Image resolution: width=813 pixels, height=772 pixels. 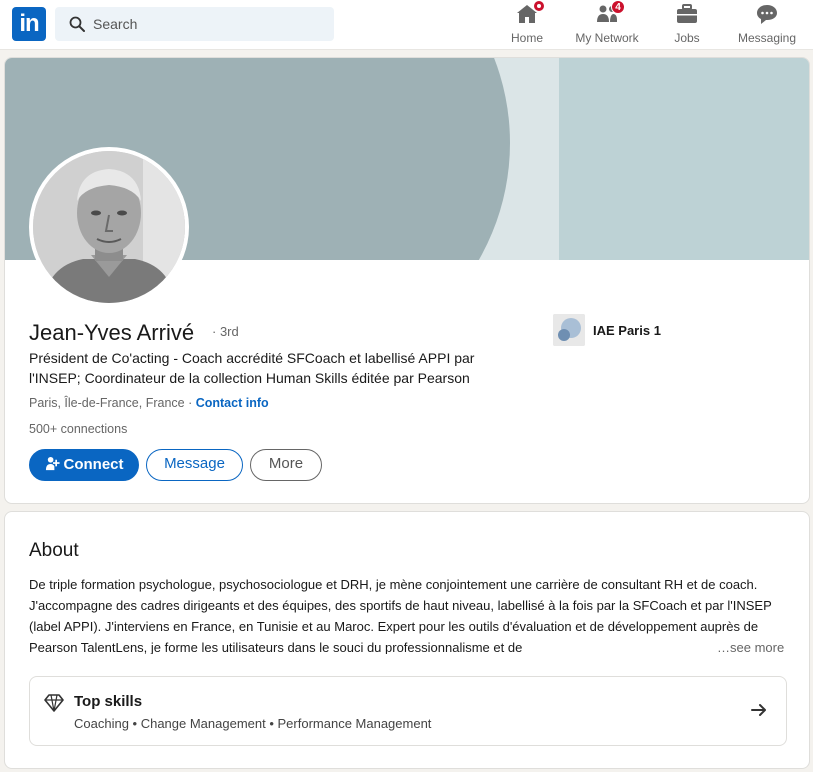 I want to click on school-name: IAE Paris 1, so click(x=627, y=330).